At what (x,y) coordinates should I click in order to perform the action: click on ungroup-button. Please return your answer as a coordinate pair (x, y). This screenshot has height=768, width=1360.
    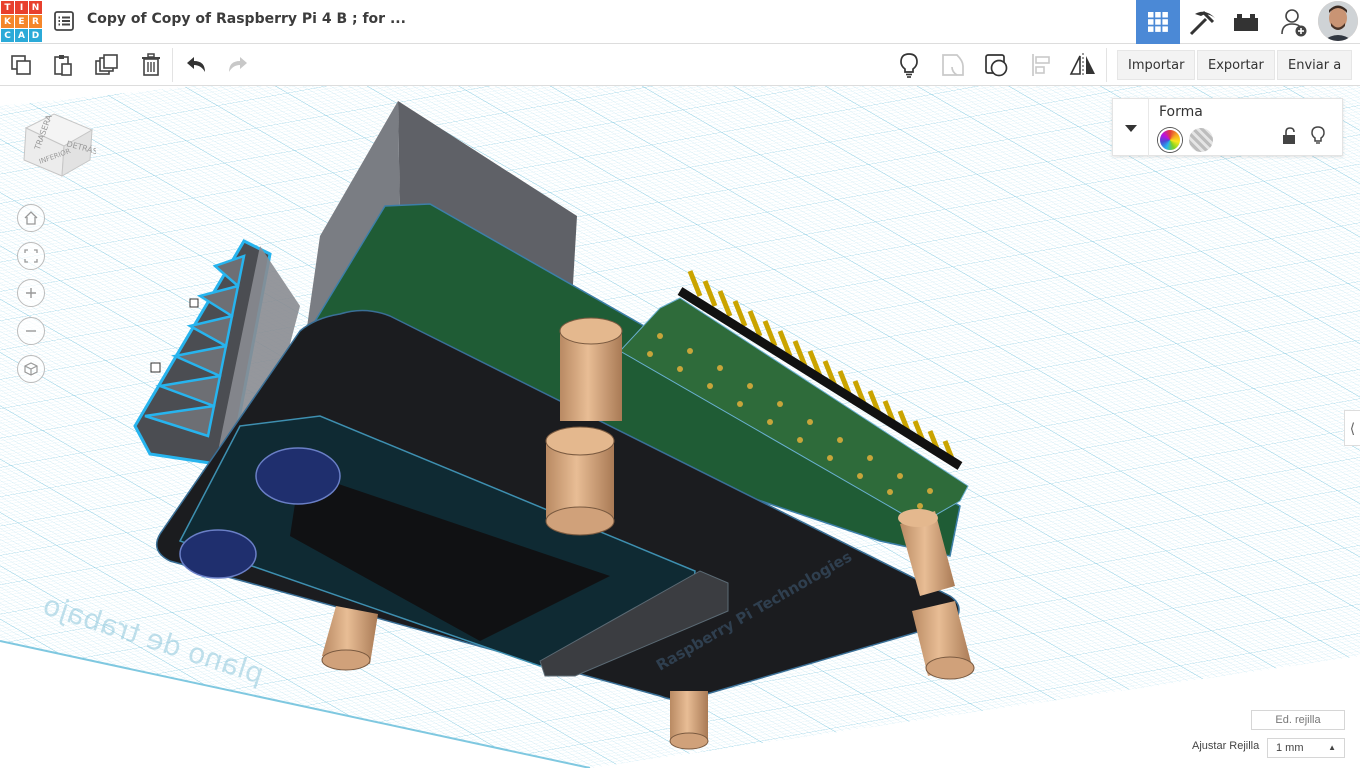
    Looking at the image, I should click on (997, 65).